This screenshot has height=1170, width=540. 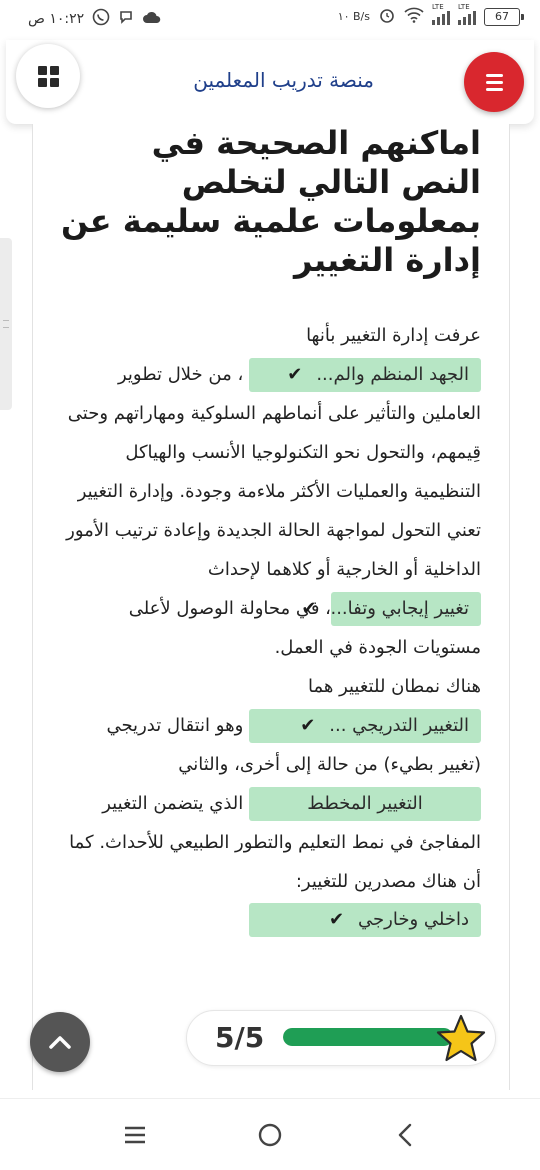 I want to click on hamburger-icon, so click(x=494, y=75).